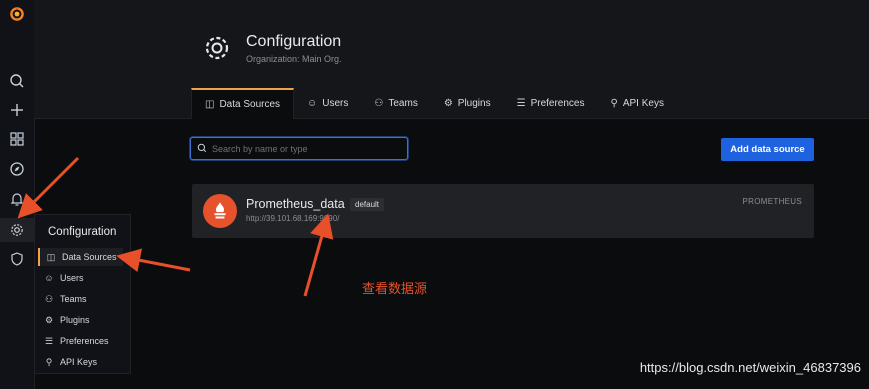 The width and height of the screenshot is (869, 389). What do you see at coordinates (403, 103) in the screenshot?
I see `tab-label: Teams` at bounding box center [403, 103].